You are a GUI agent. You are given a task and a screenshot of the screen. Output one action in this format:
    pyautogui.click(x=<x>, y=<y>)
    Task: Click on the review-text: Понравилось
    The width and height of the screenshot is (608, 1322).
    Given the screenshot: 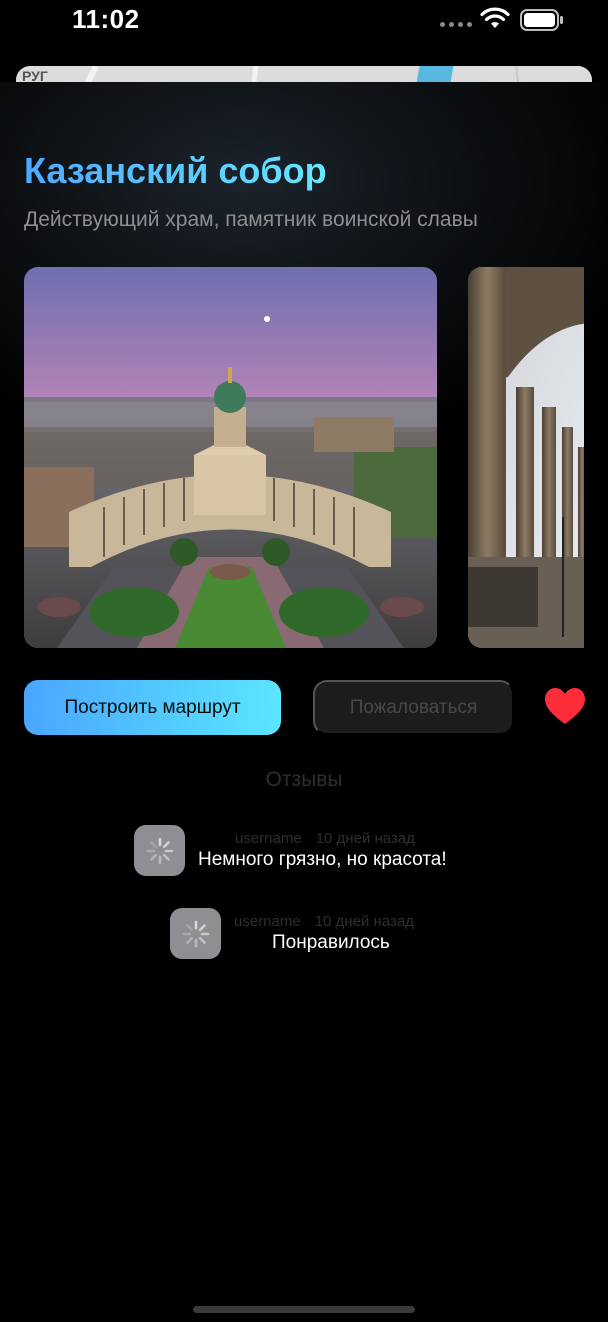 What is the action you would take?
    pyautogui.click(x=331, y=942)
    